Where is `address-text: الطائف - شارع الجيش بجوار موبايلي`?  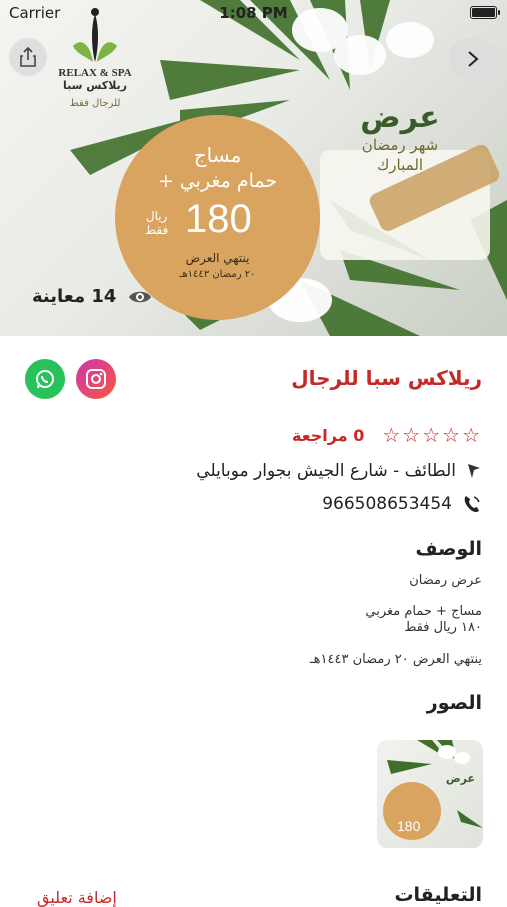
address-text: الطائف - شارع الجيش بجوار موبايلي is located at coordinates (326, 471).